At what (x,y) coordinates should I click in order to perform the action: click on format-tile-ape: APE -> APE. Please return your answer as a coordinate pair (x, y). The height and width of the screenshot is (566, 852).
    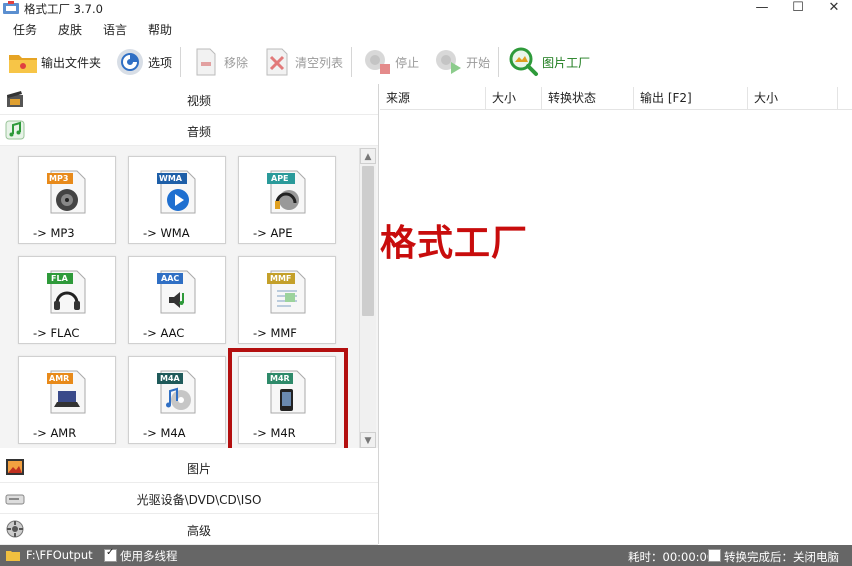
    Looking at the image, I should click on (287, 200).